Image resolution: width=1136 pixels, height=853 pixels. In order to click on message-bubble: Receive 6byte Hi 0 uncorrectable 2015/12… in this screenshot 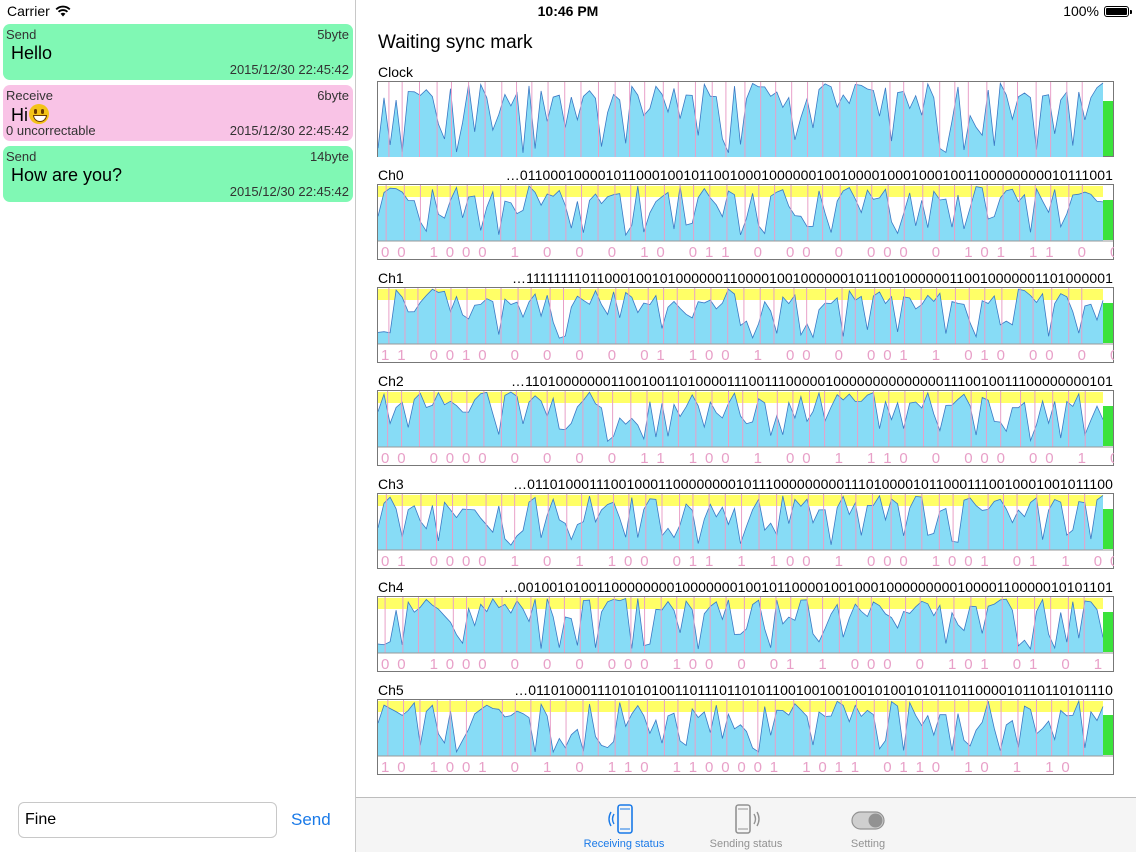, I will do `click(178, 113)`.